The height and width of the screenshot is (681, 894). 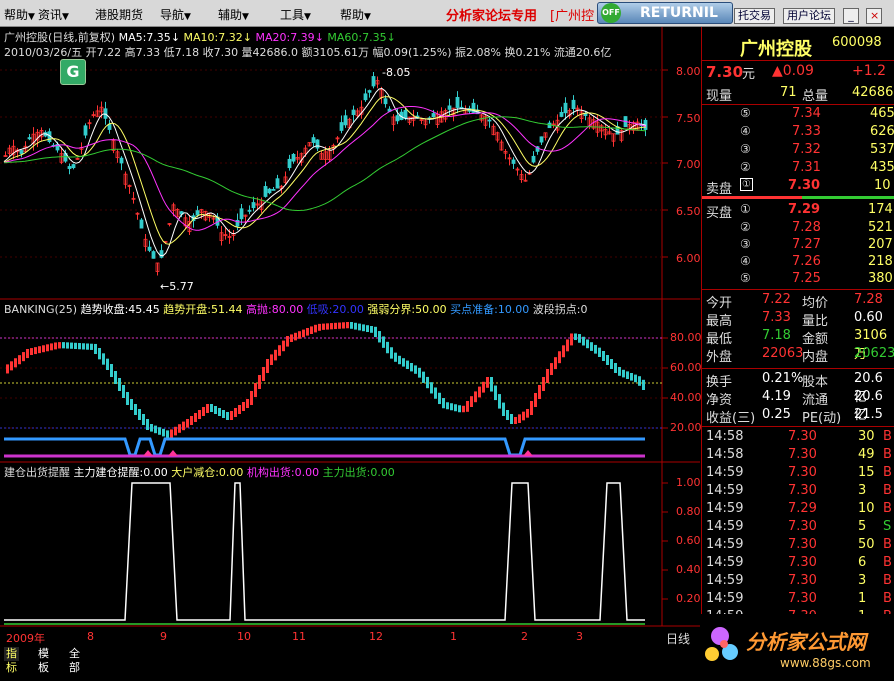 I want to click on bid-price: 7.25, so click(x=806, y=278).